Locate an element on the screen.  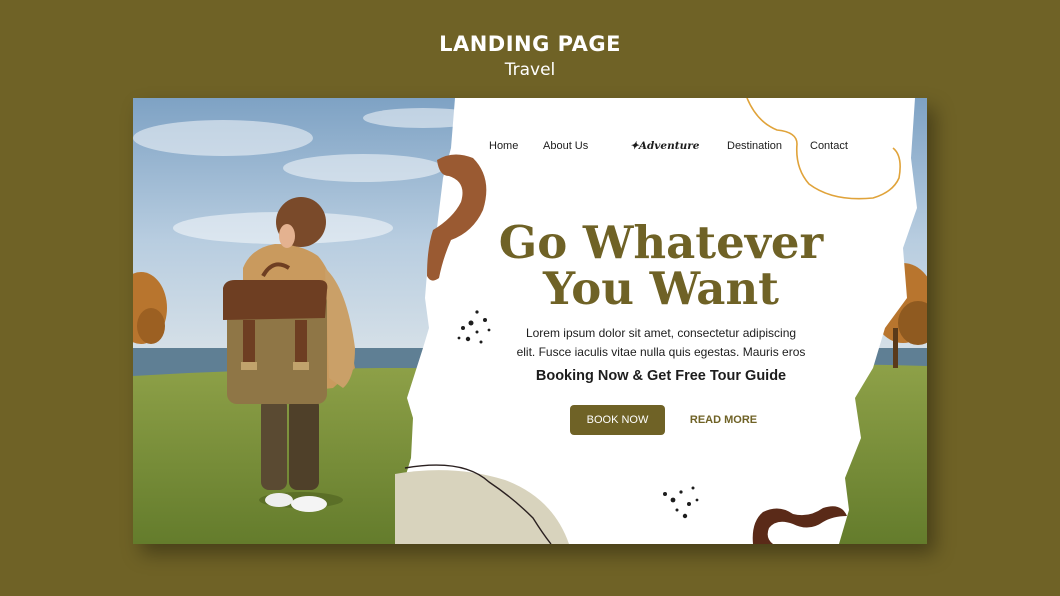
logo-icon: ✦ is located at coordinates (634, 146).